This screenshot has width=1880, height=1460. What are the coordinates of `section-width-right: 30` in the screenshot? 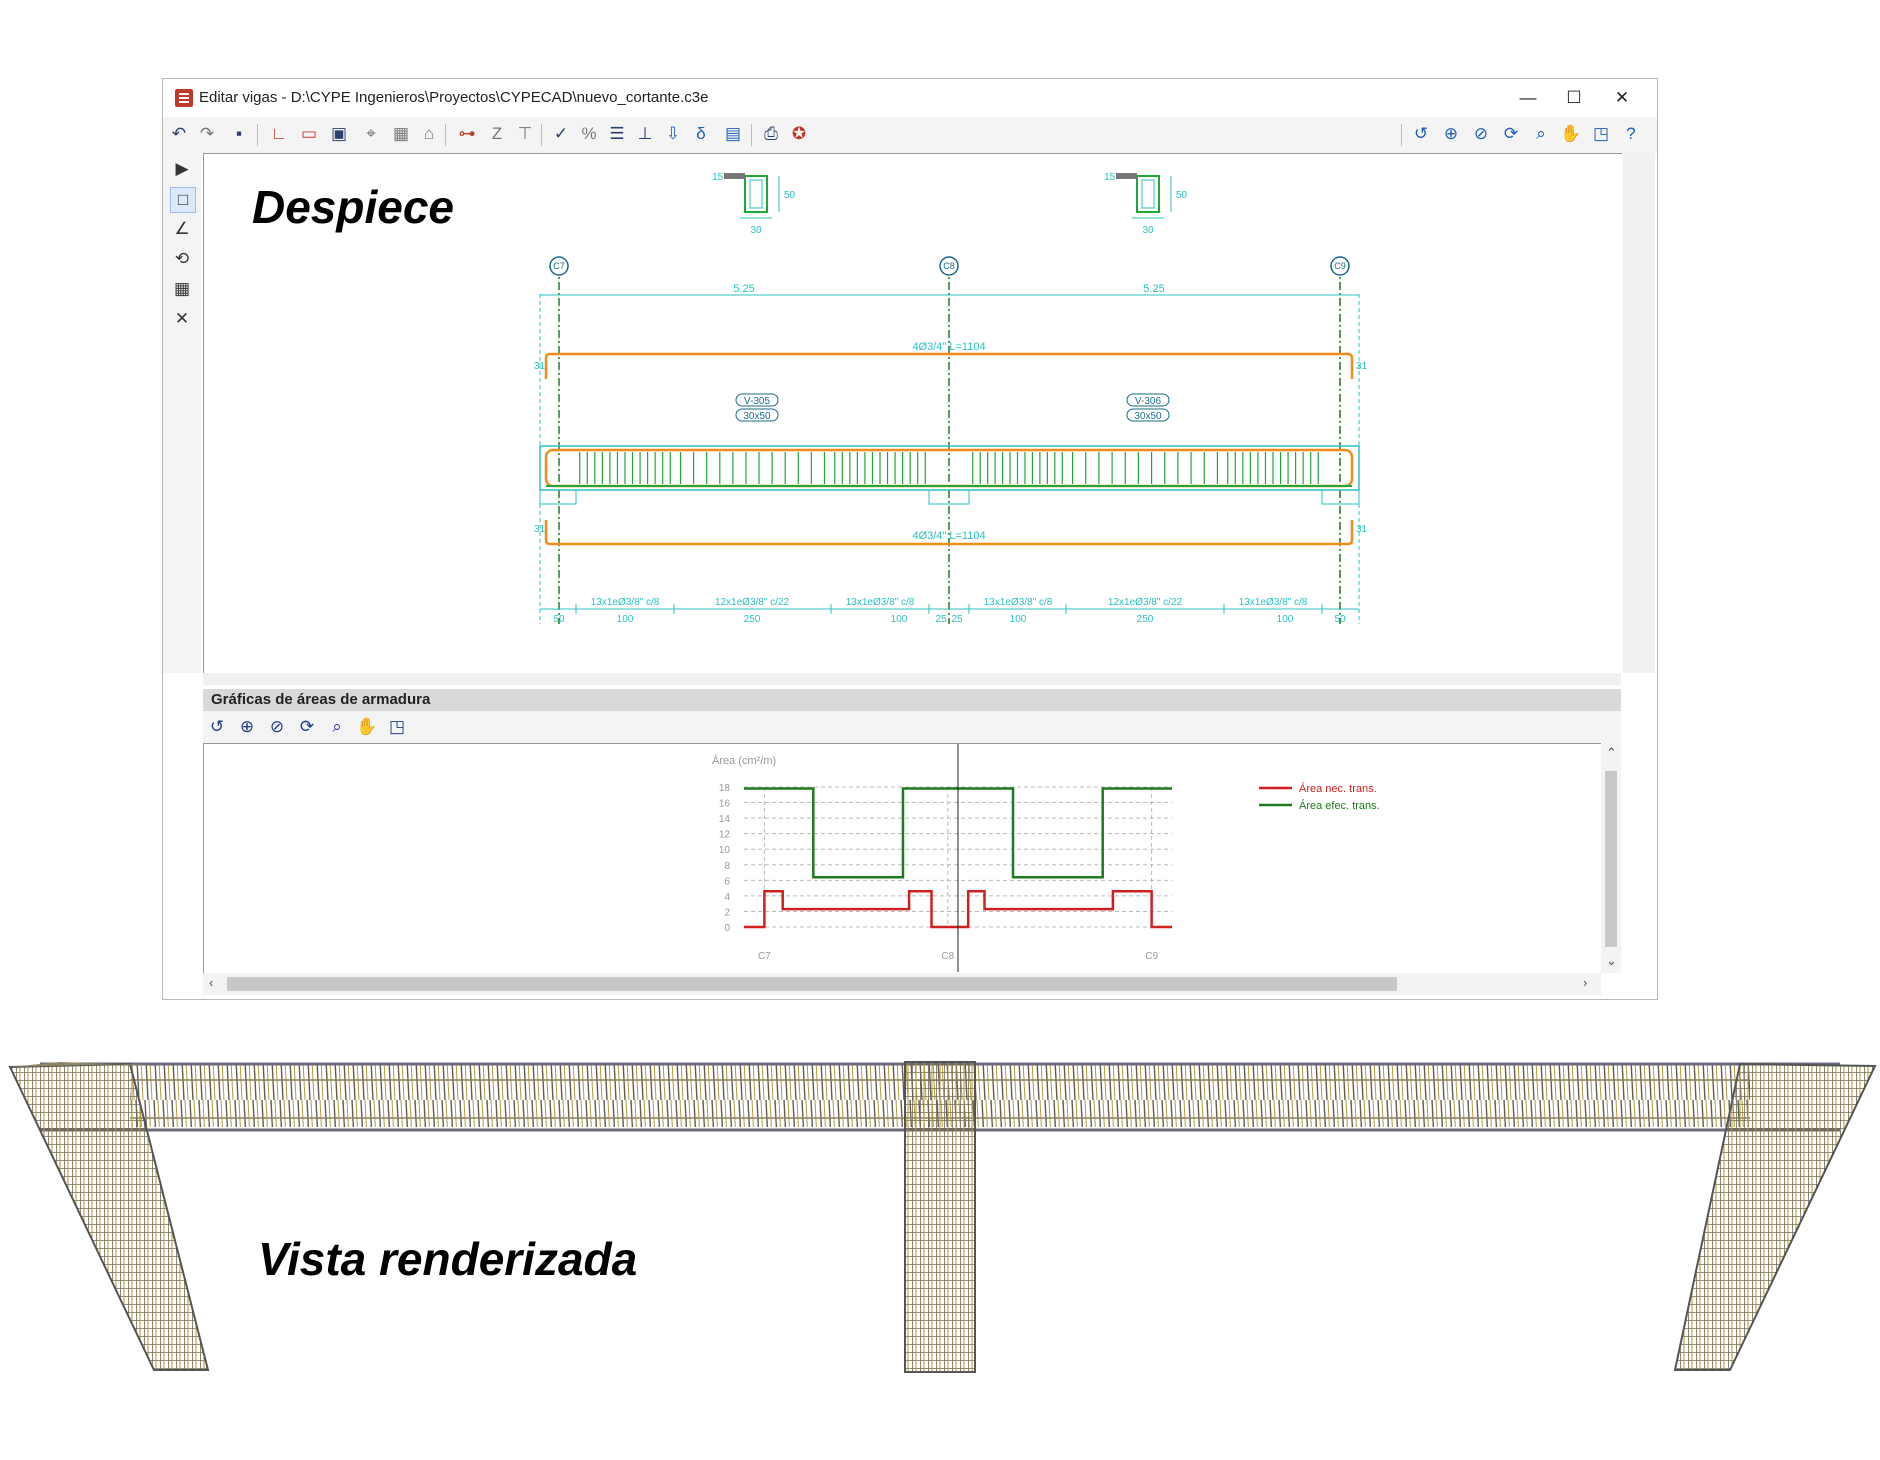 It's located at (1148, 230).